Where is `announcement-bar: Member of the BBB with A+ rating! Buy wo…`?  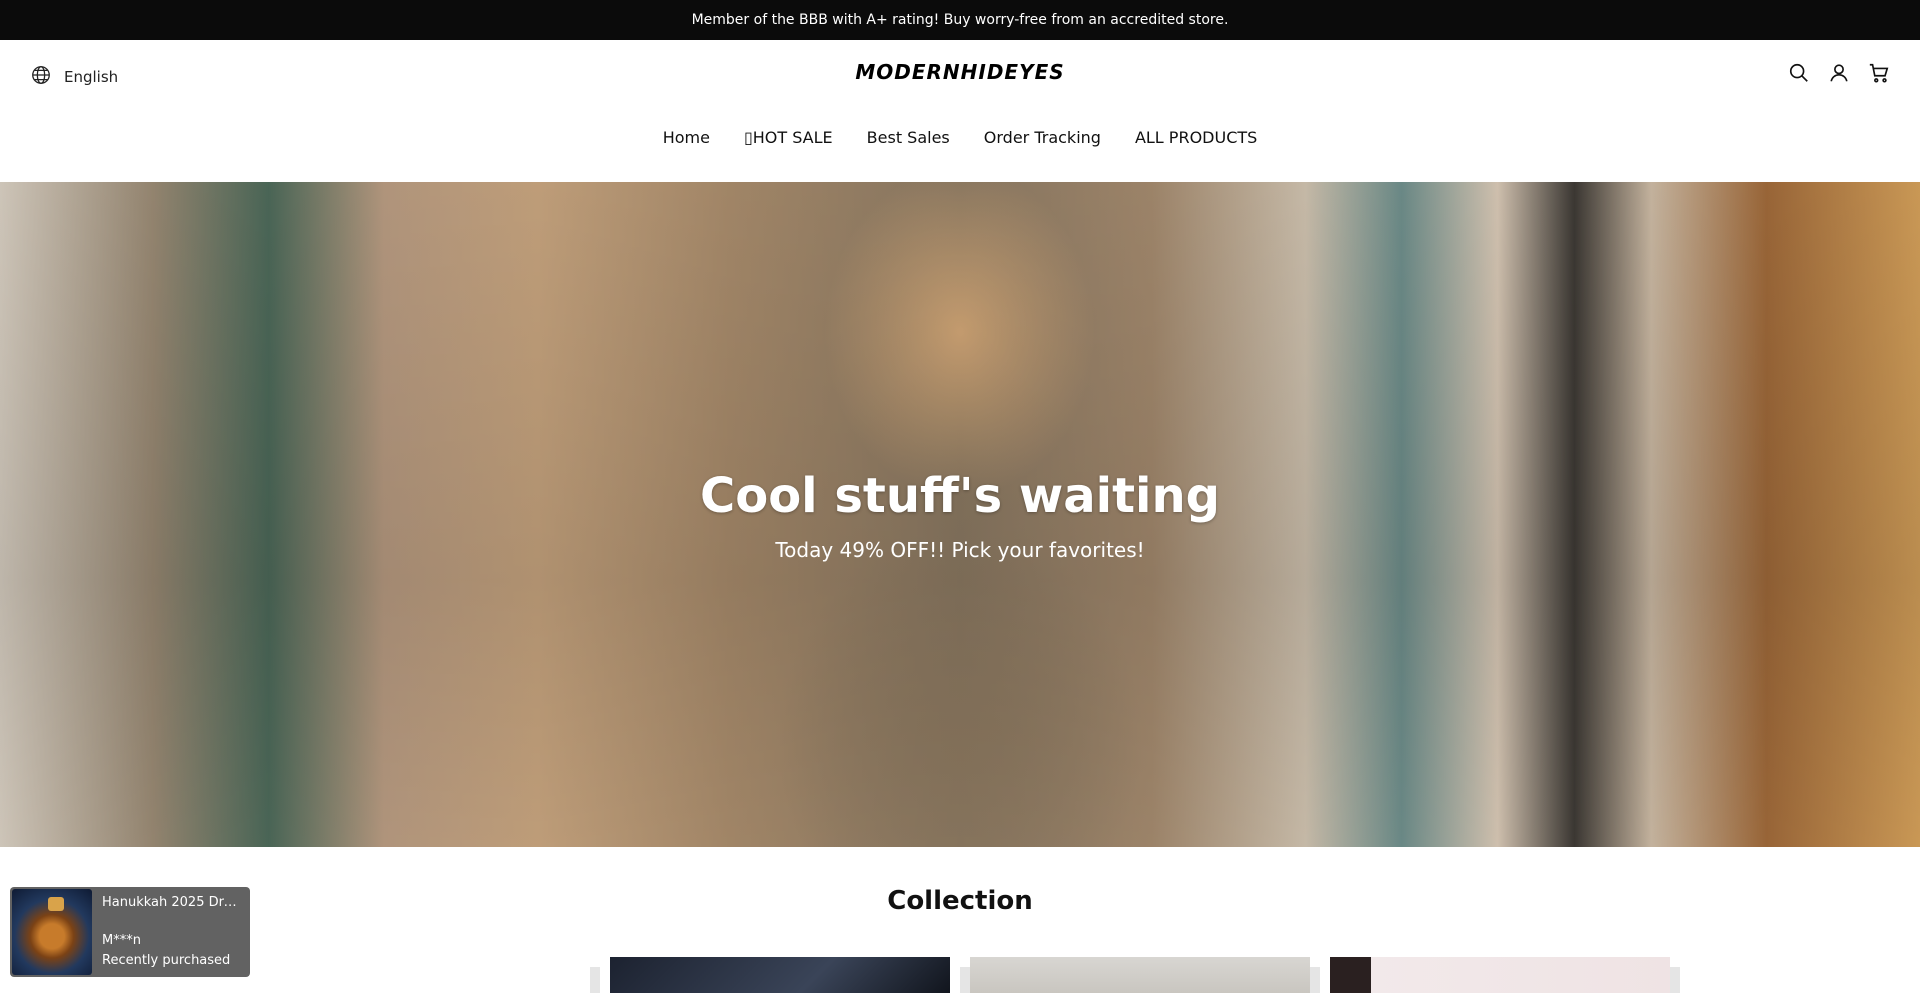 announcement-bar: Member of the BBB with A+ rating! Buy wo… is located at coordinates (960, 20).